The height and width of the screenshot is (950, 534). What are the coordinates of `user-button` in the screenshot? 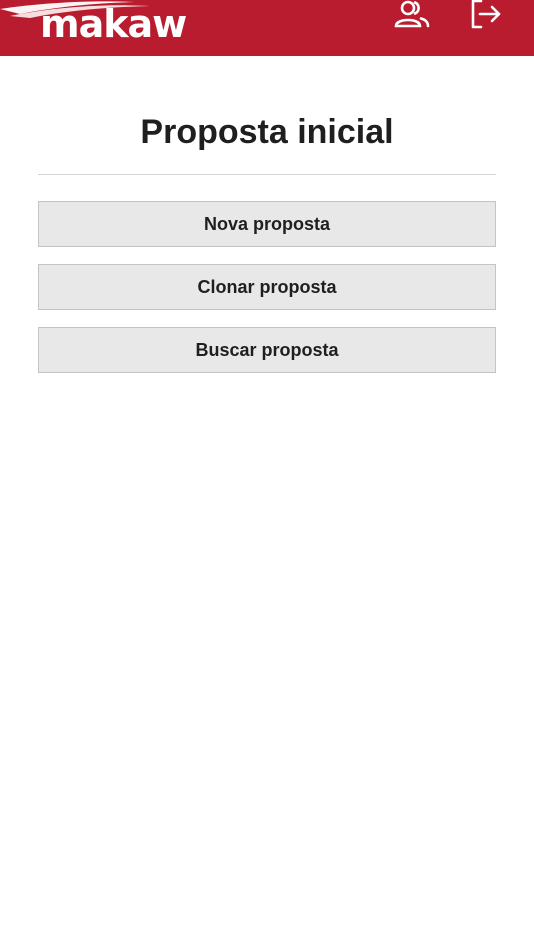 It's located at (412, 15).